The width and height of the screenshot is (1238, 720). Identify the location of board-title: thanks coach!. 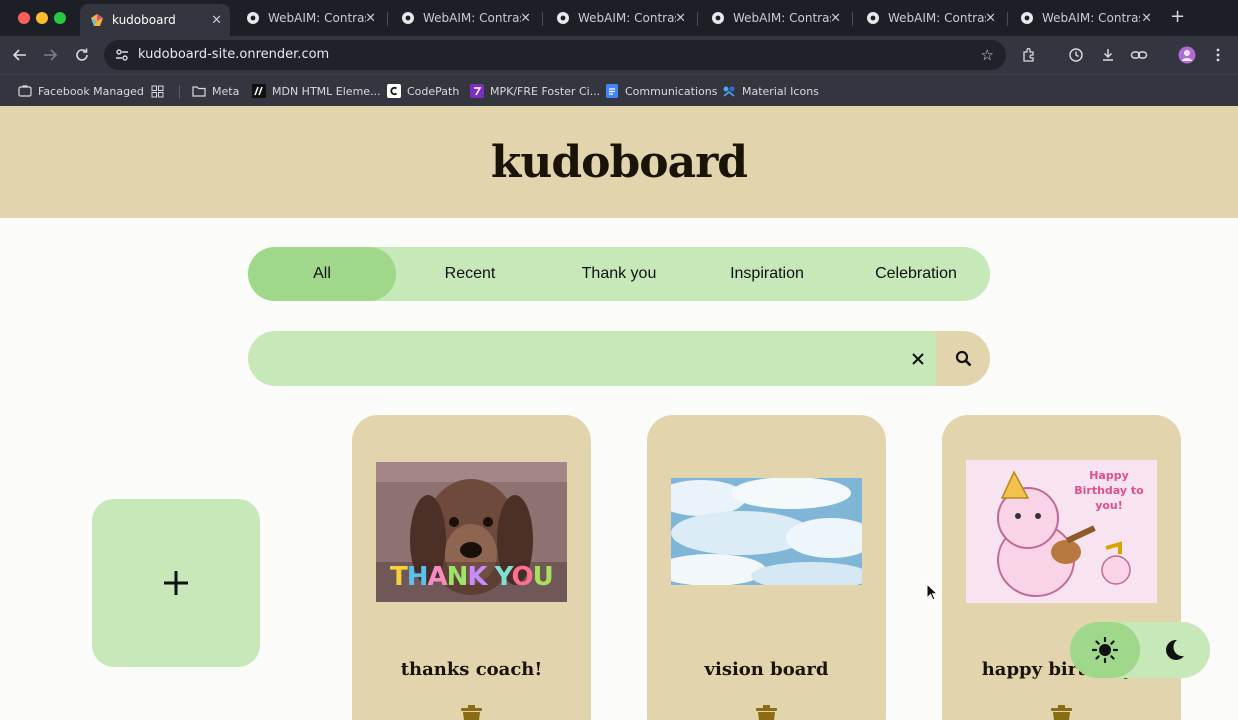
(471, 669).